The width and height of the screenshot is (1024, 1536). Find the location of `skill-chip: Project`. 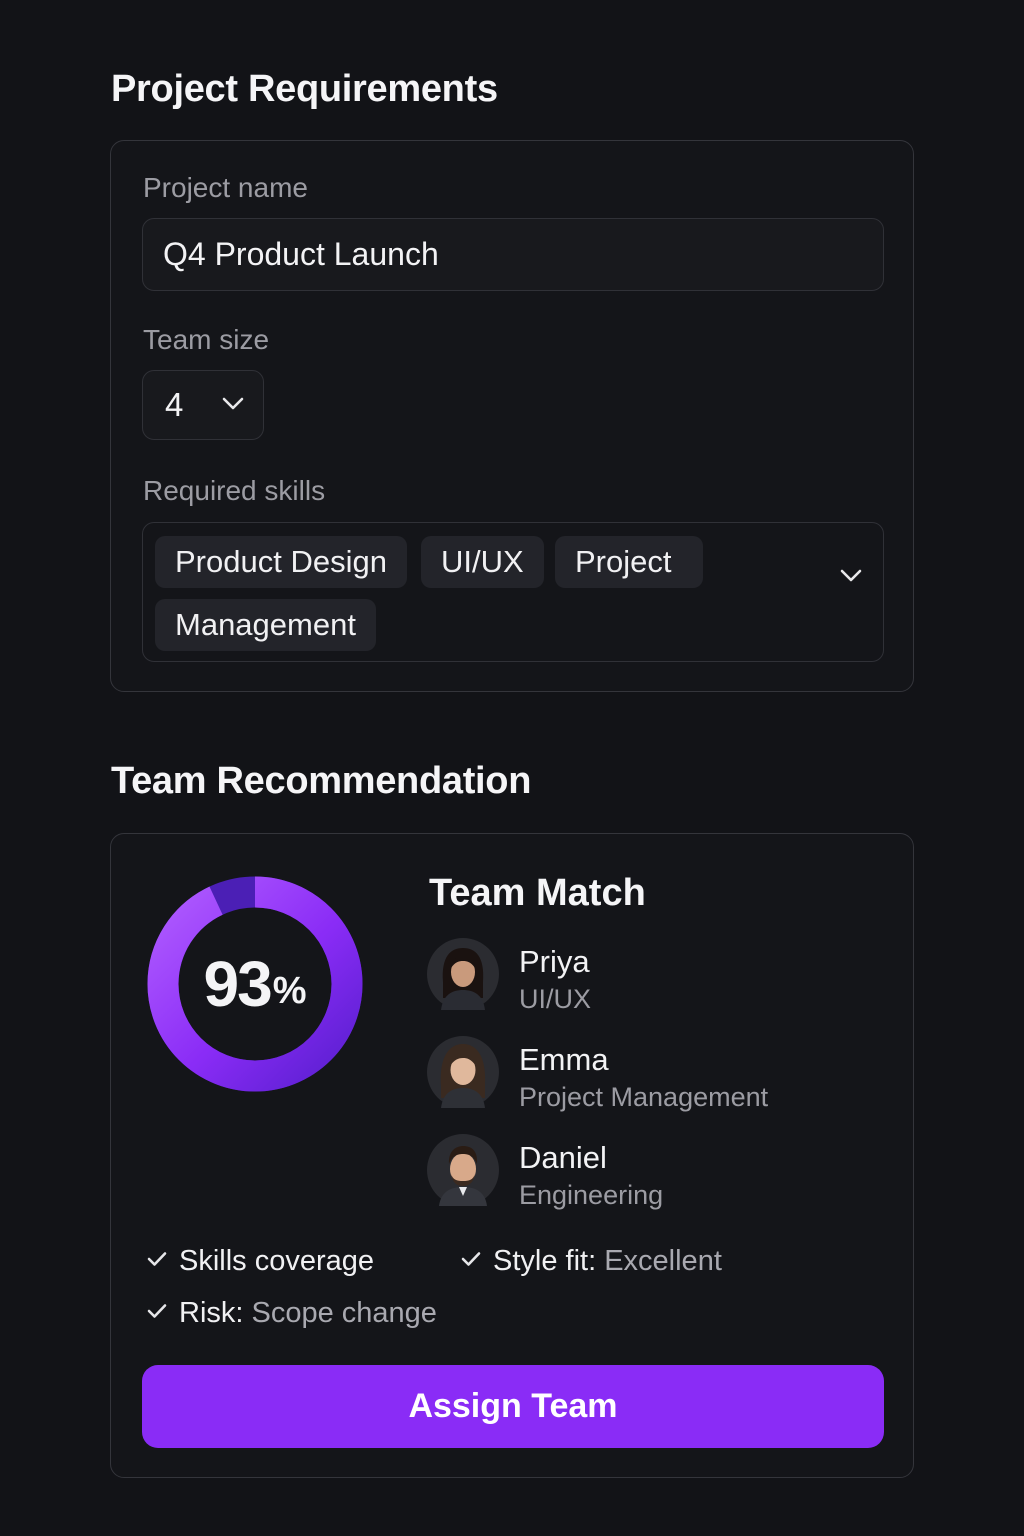

skill-chip: Project is located at coordinates (629, 562).